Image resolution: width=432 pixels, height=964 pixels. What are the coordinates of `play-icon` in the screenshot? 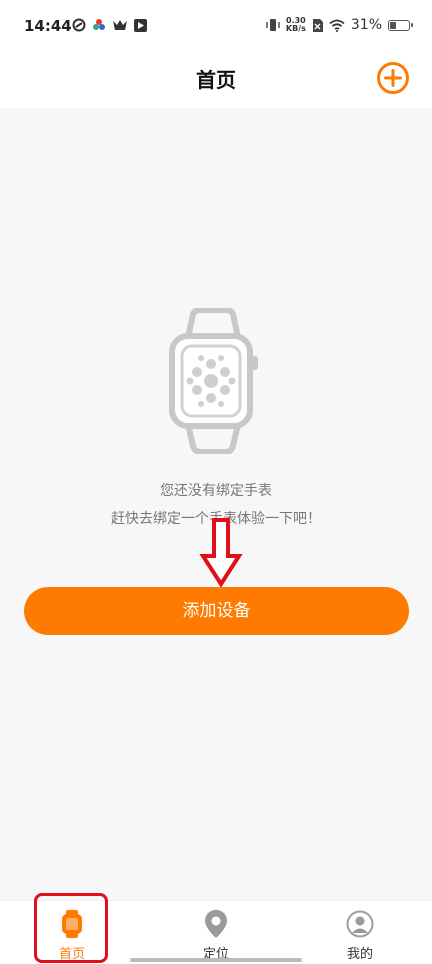 It's located at (140, 25).